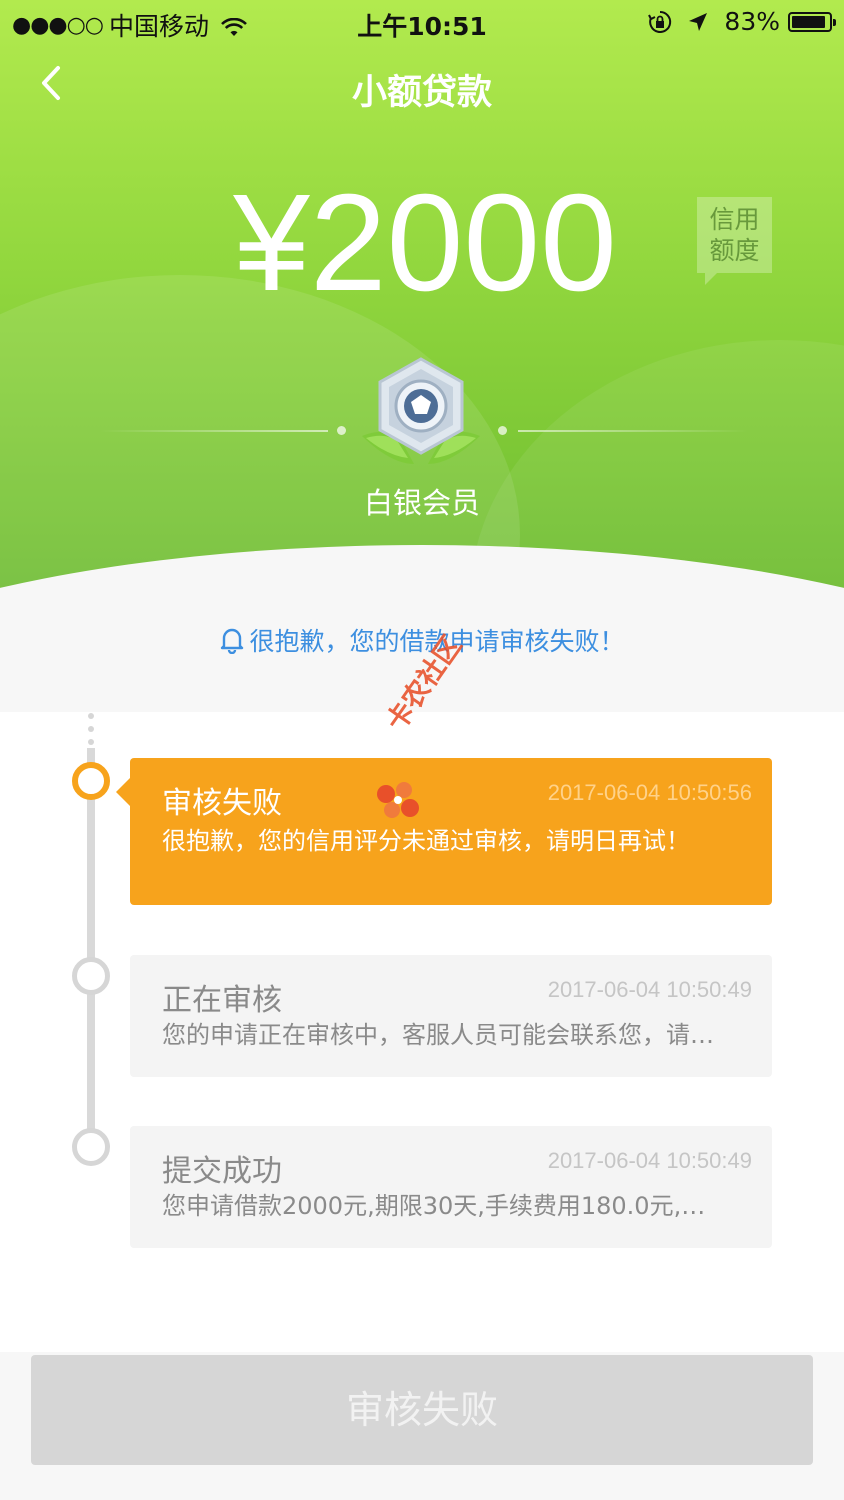 This screenshot has height=1500, width=844. Describe the element at coordinates (422, 1410) in the screenshot. I see `status-button: 审核失败` at that location.